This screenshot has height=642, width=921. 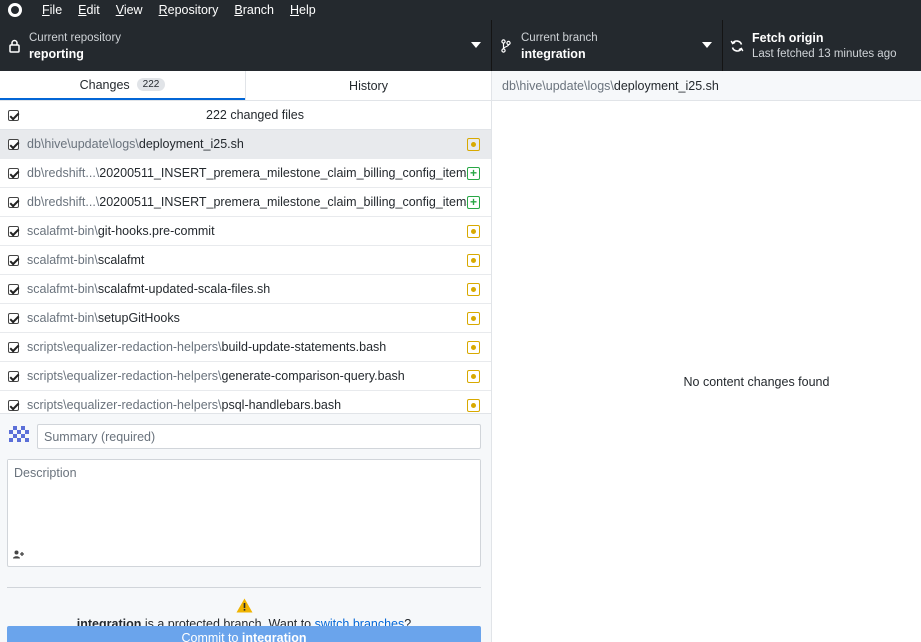 I want to click on file-name: psql-handlebars.bash, so click(x=281, y=405).